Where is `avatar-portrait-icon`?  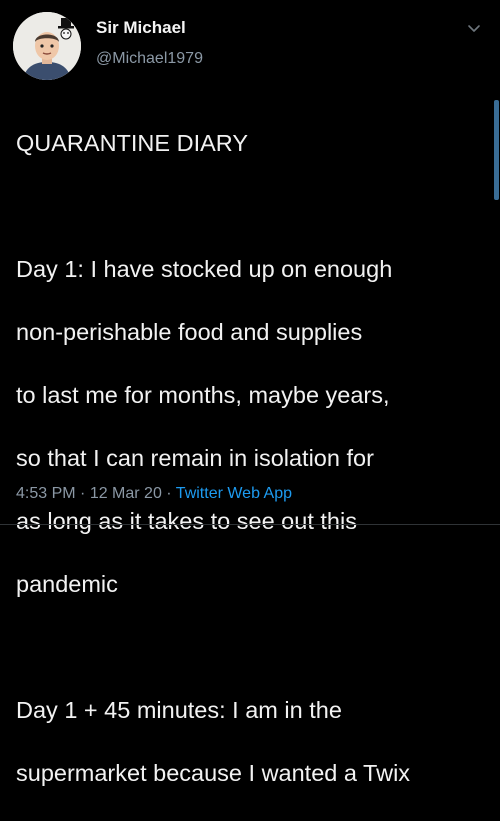 avatar-portrait-icon is located at coordinates (47, 46).